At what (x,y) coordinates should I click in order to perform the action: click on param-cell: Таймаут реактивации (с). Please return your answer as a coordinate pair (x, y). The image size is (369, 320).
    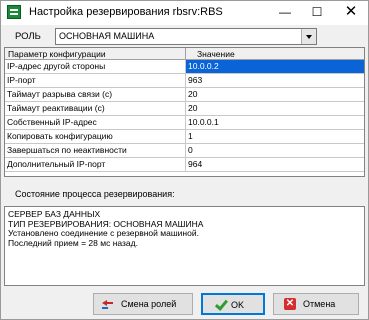
    Looking at the image, I should click on (95, 108).